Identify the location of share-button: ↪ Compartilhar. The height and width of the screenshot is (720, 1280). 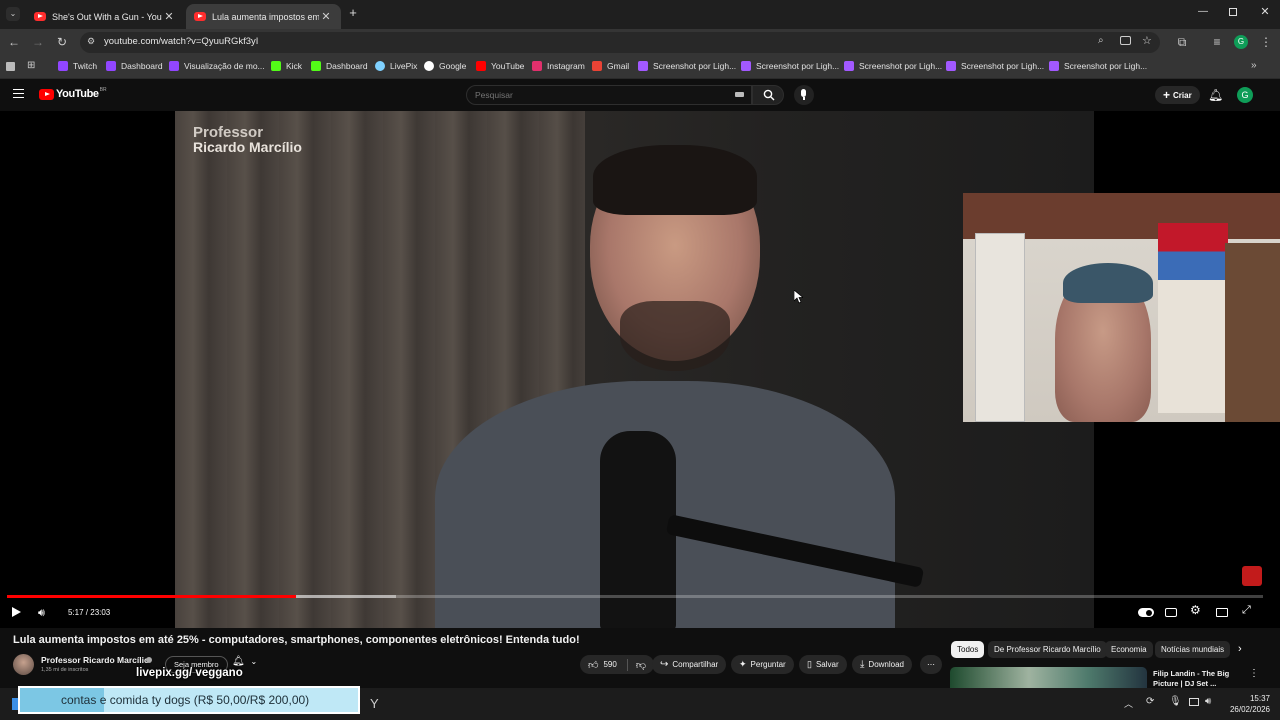
(689, 664).